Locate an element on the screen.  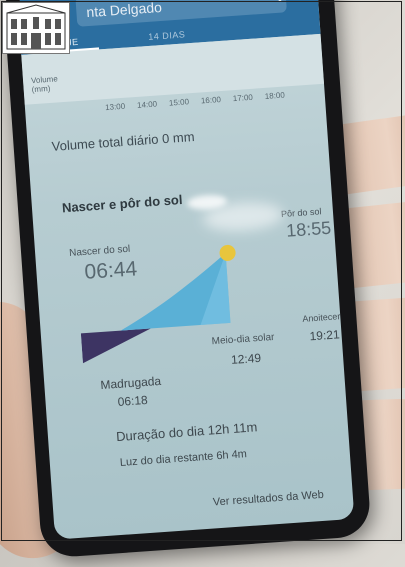
web-results-link: Ver resultados da Web is located at coordinates (269, 499).